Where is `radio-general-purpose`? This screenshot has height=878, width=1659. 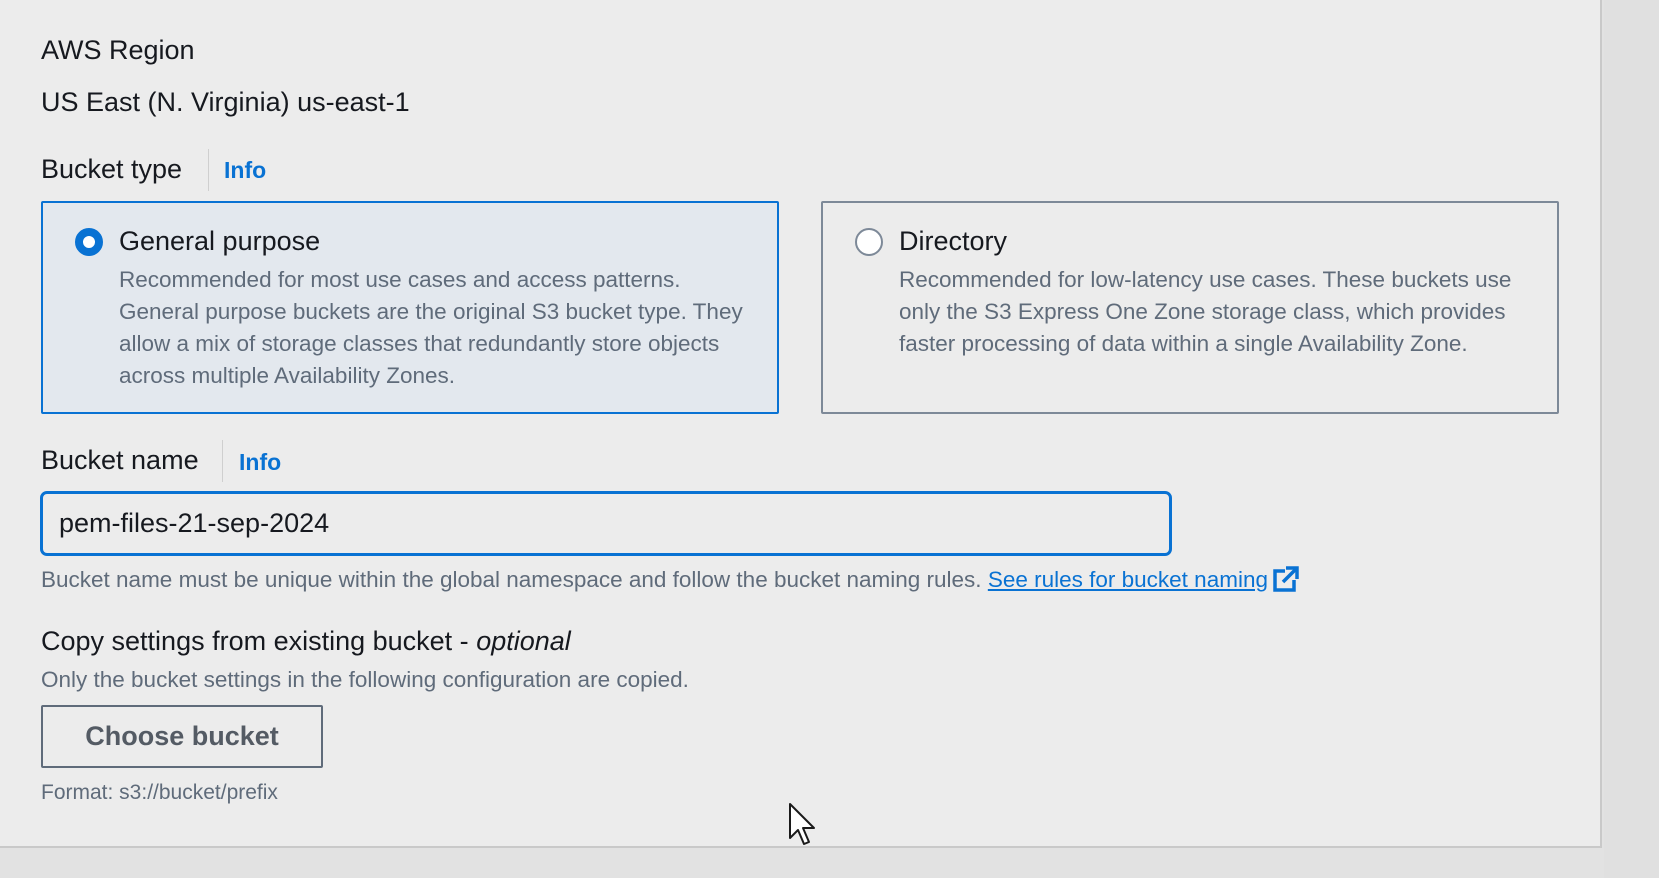
radio-general-purpose is located at coordinates (89, 242).